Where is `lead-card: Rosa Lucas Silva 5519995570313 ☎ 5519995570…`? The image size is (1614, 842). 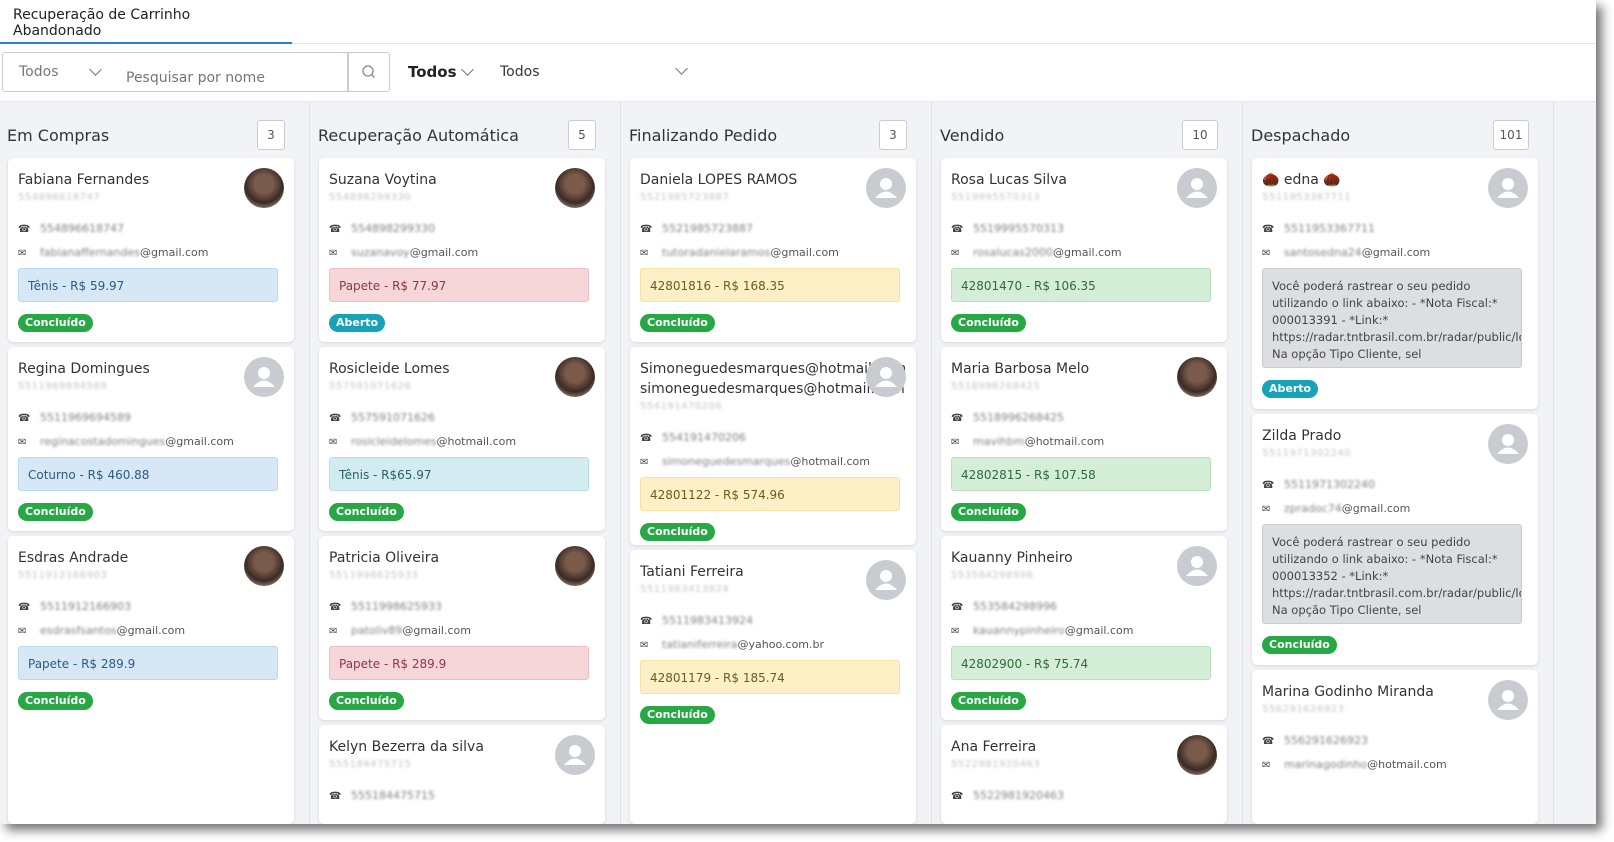 lead-card: Rosa Lucas Silva 5519995570313 ☎ 5519995570… is located at coordinates (1084, 250).